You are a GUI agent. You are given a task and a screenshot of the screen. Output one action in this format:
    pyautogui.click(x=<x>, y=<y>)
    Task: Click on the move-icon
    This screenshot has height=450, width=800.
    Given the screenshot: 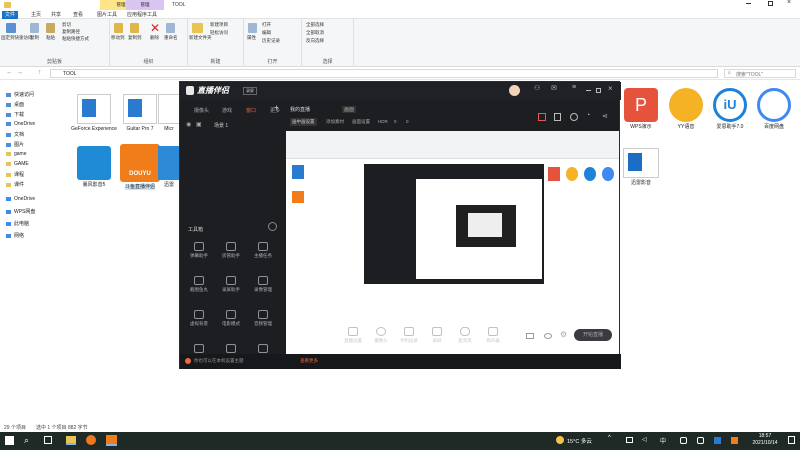 What is the action you would take?
    pyautogui.click(x=118, y=28)
    